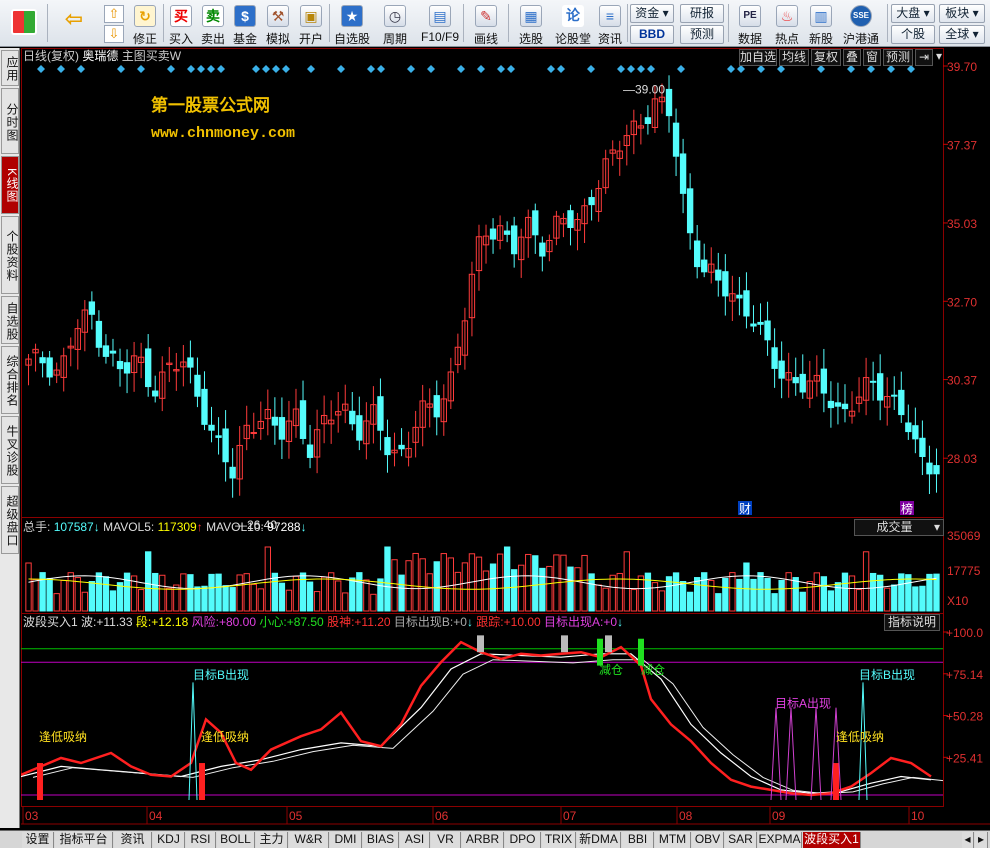  What do you see at coordinates (311, 24) in the screenshot?
I see `open-account-button: ▣ 开户` at bounding box center [311, 24].